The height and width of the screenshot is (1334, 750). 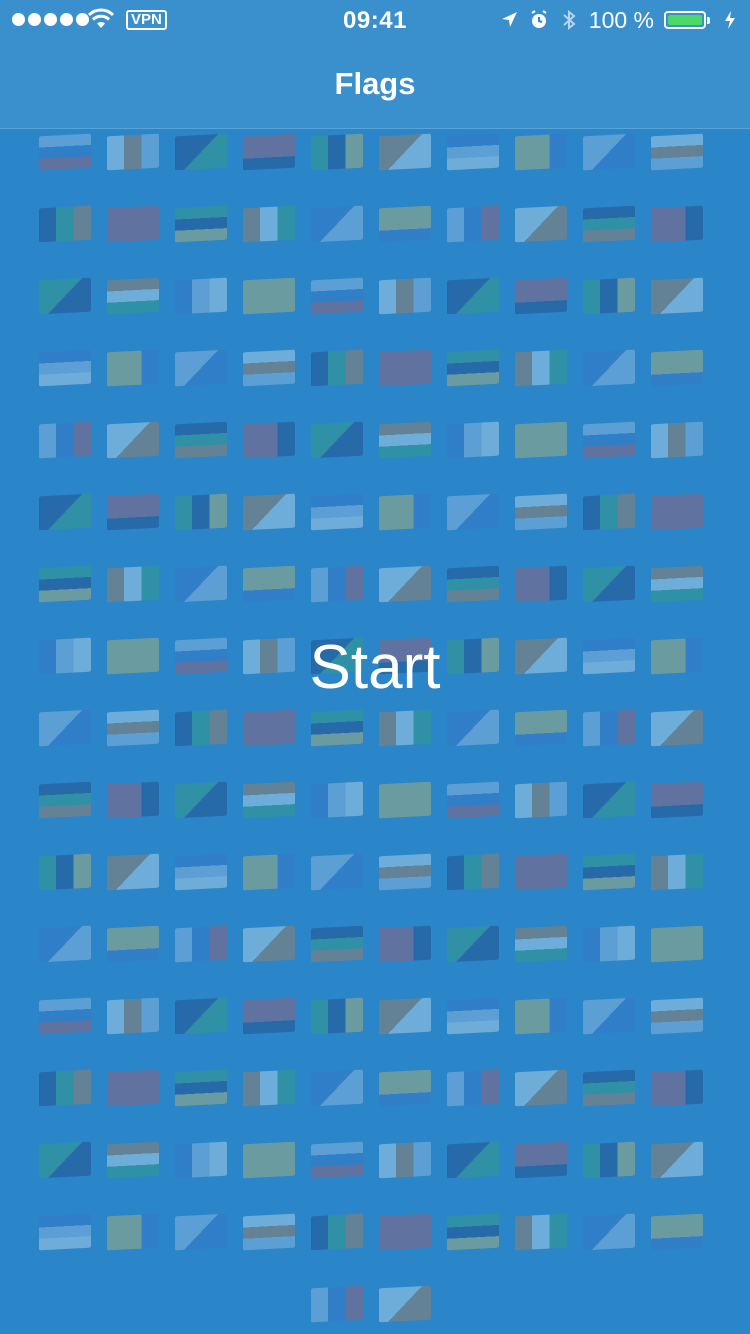 I want to click on bluetooth-icon, so click(x=569, y=20).